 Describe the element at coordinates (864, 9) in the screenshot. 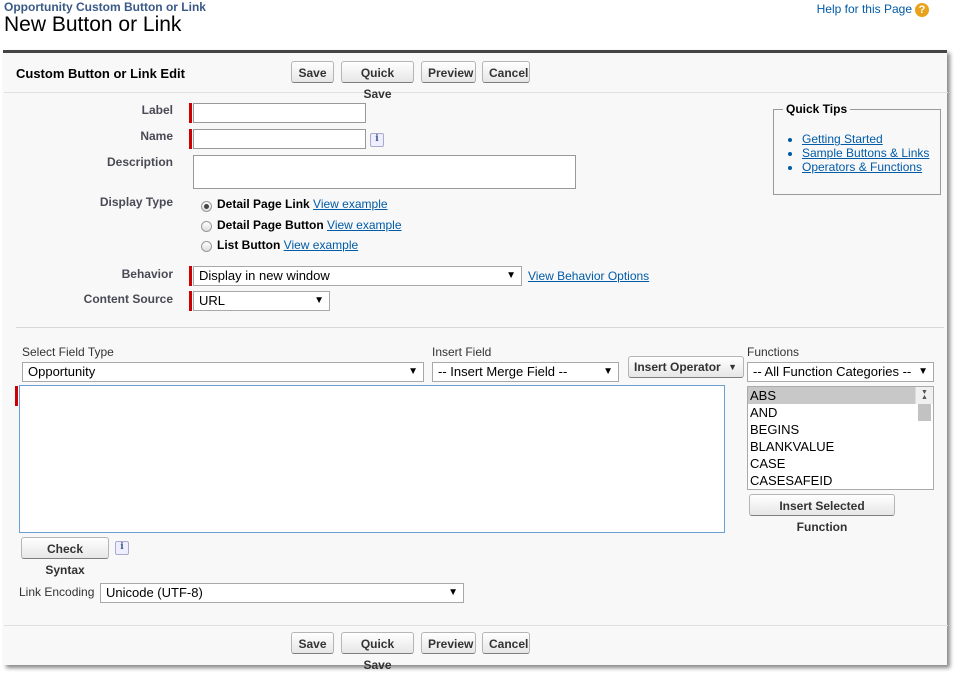

I see `help-label: Help for this Page` at that location.